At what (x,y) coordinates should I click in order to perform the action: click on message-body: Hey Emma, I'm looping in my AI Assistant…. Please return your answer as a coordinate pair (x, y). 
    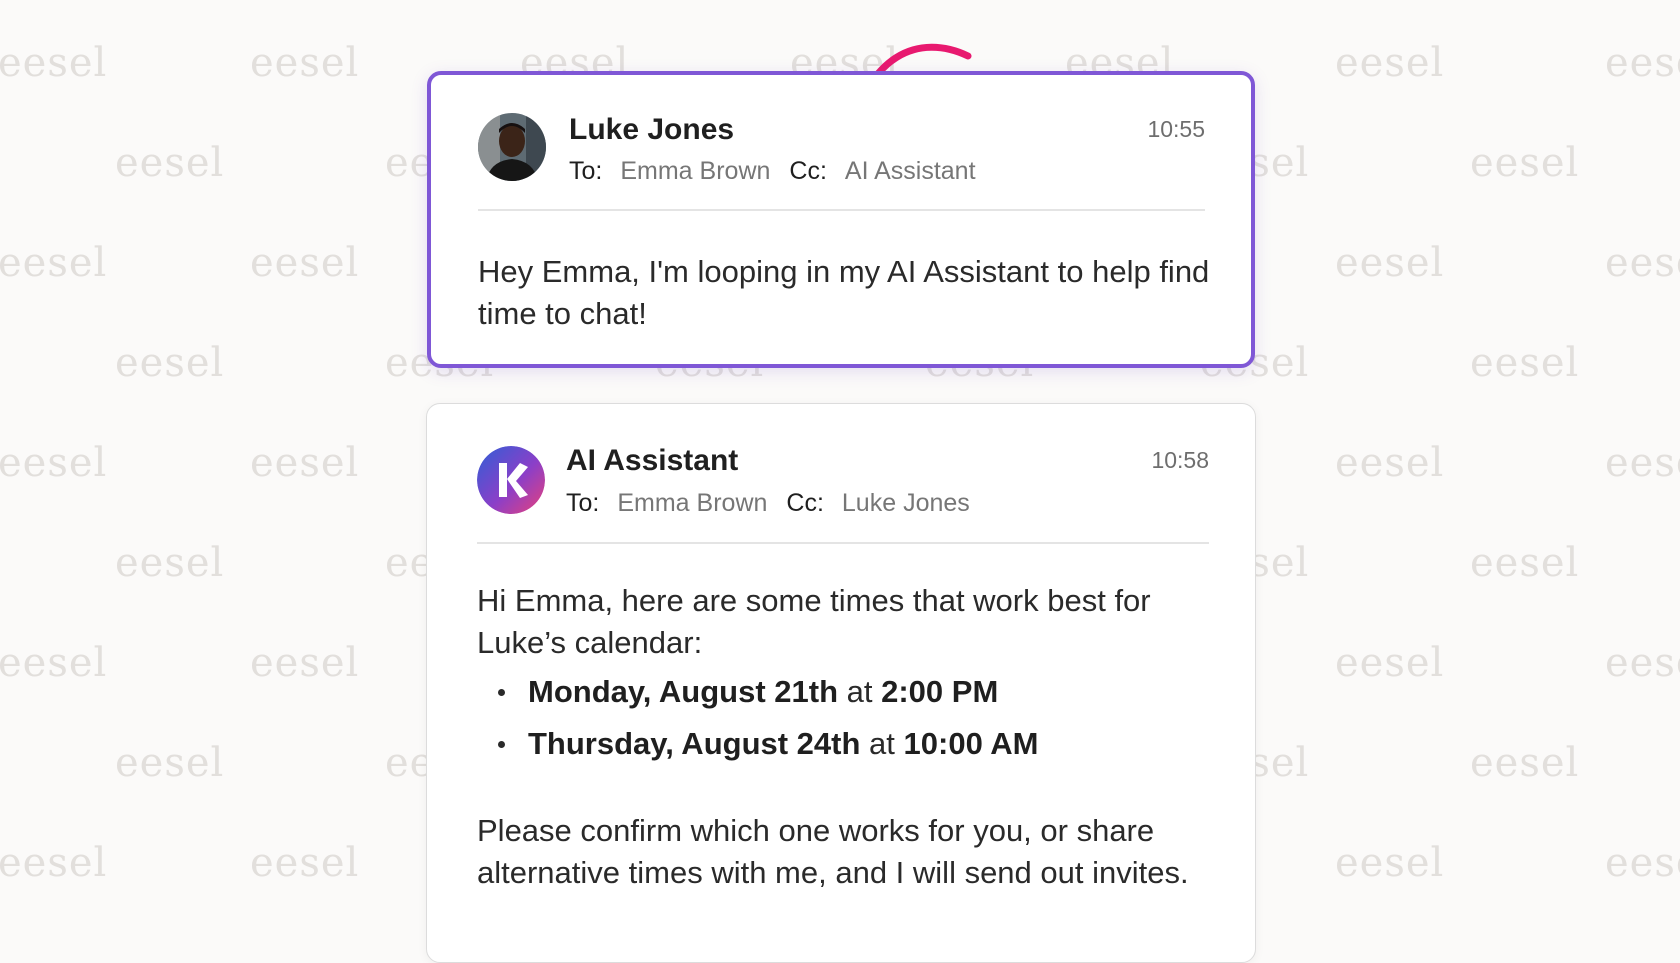
    Looking at the image, I should click on (844, 292).